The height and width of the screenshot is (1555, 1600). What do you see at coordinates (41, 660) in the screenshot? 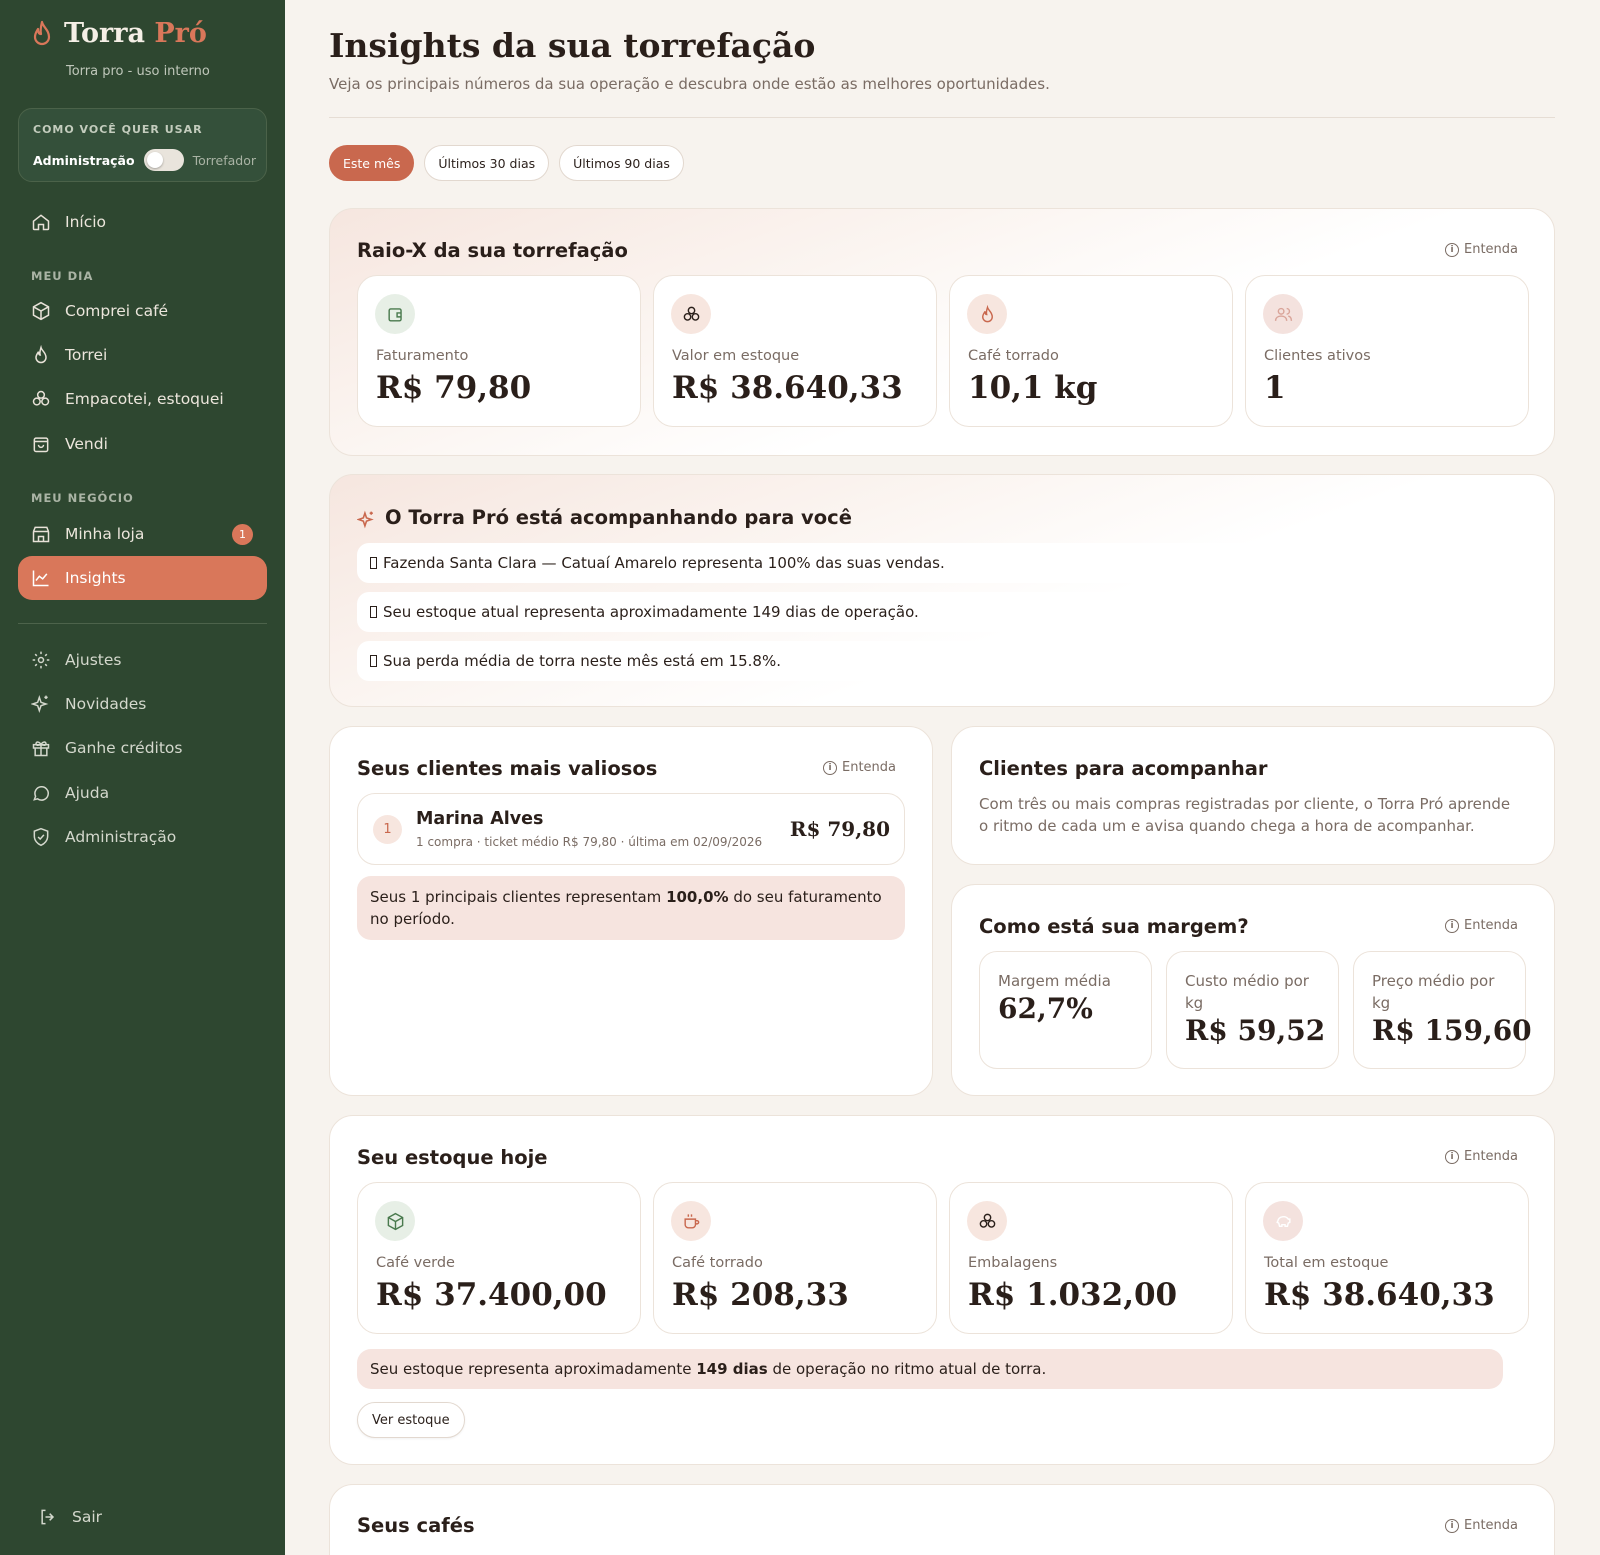
I see `gear-icon` at bounding box center [41, 660].